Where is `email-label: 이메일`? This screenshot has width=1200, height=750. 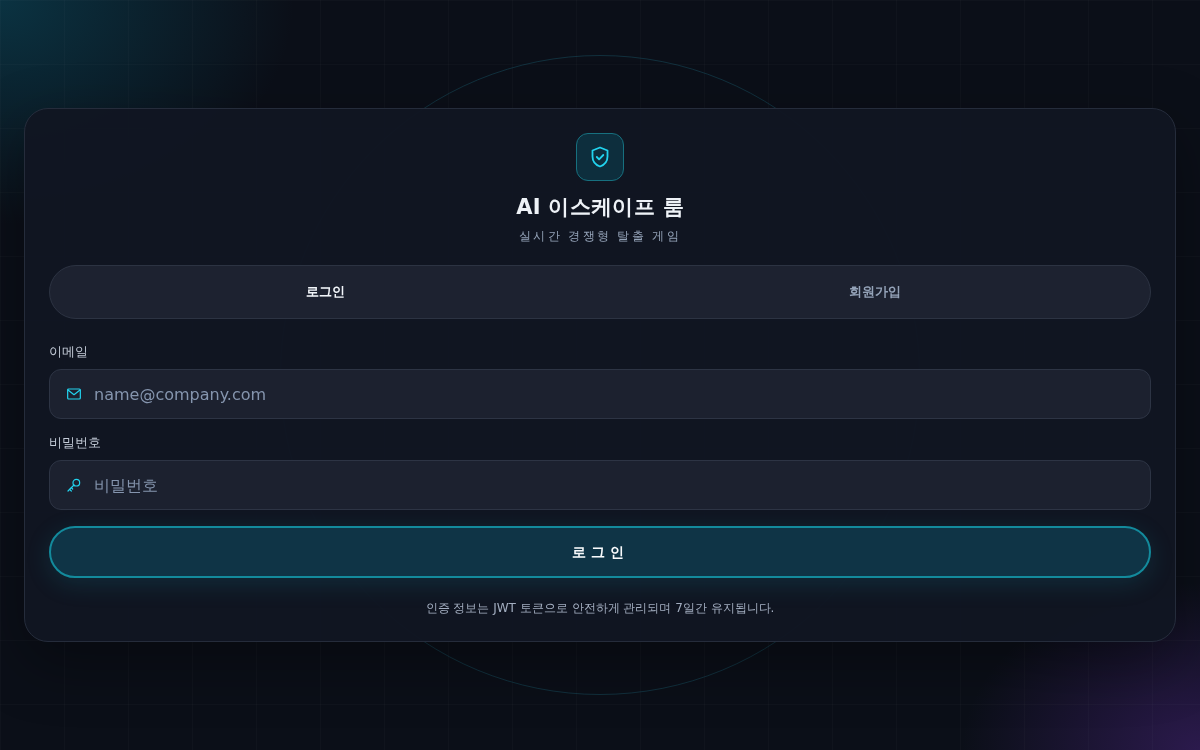 email-label: 이메일 is located at coordinates (68, 352).